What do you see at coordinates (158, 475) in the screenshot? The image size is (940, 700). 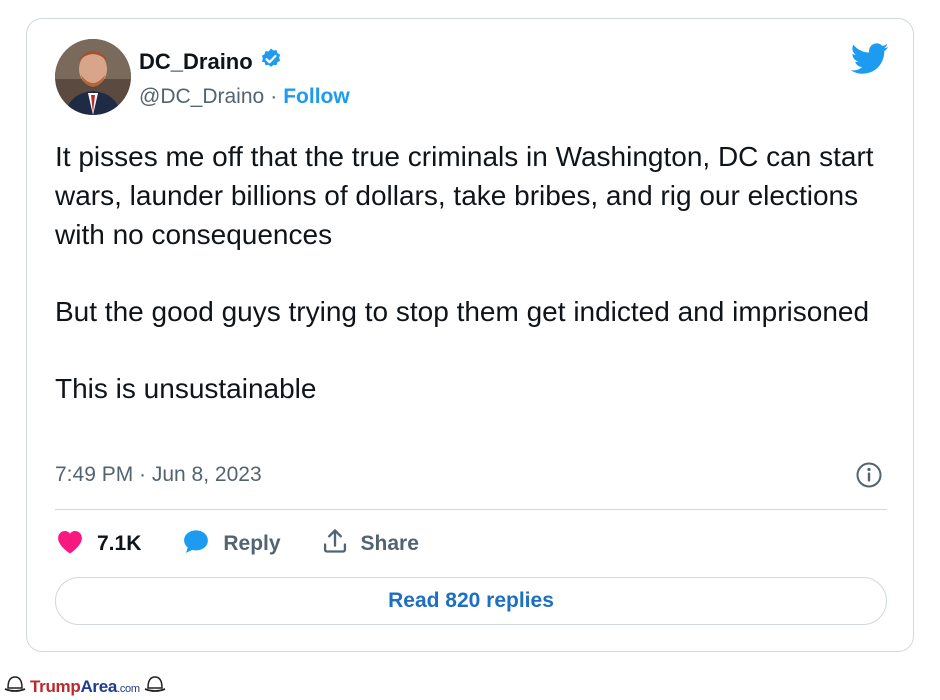 I see `tweet-timestamp: 7:49 PM · Jun 8, 2023` at bounding box center [158, 475].